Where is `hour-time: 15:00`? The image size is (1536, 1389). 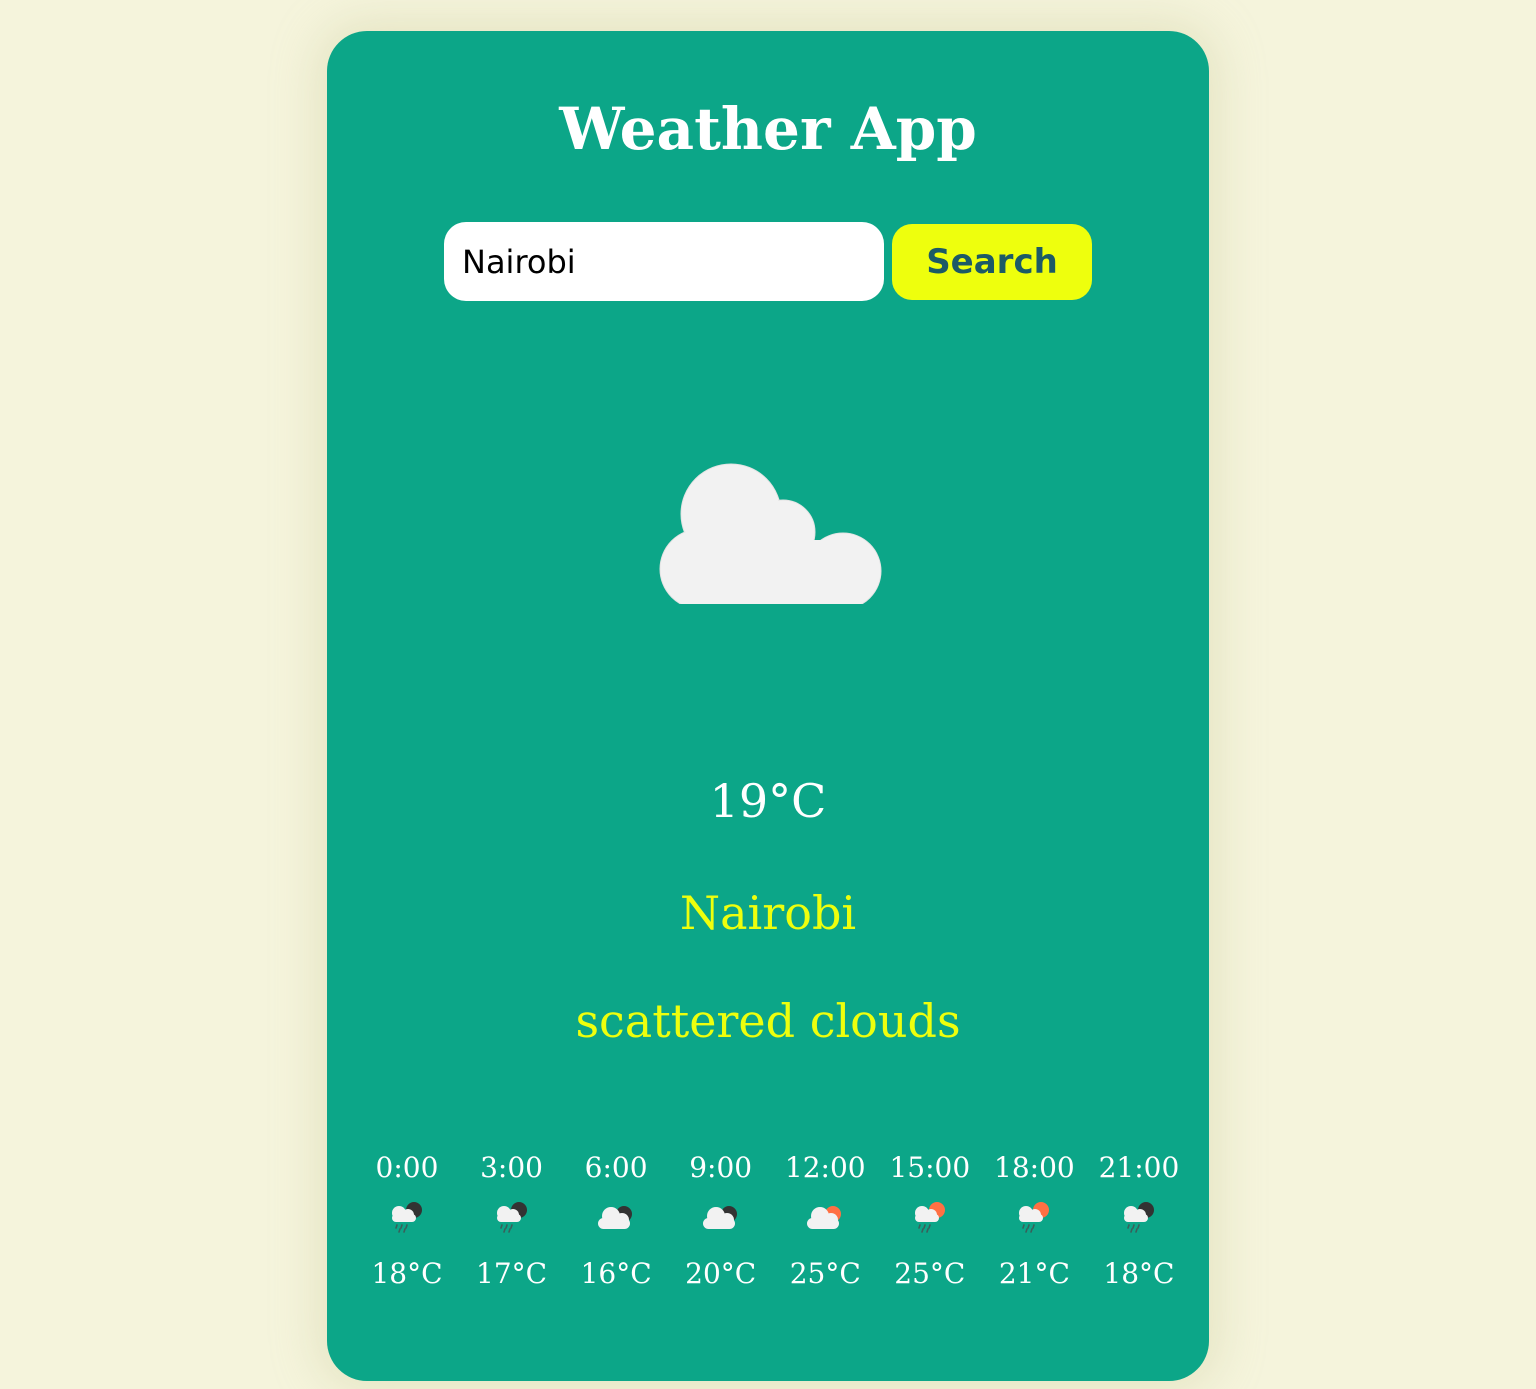
hour-time: 15:00 is located at coordinates (930, 1167).